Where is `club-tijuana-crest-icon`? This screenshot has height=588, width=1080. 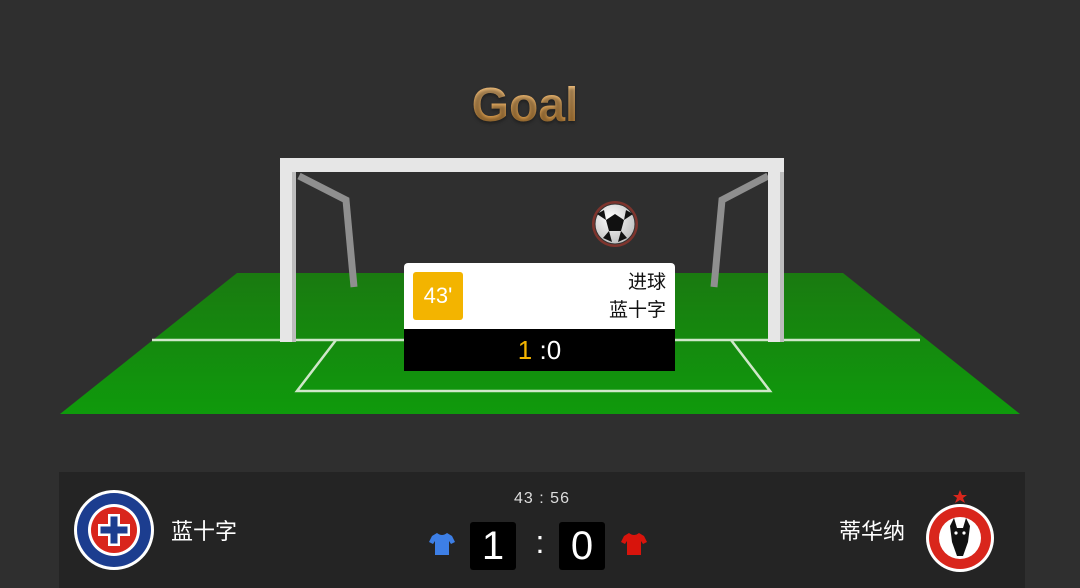 club-tijuana-crest-icon is located at coordinates (960, 531).